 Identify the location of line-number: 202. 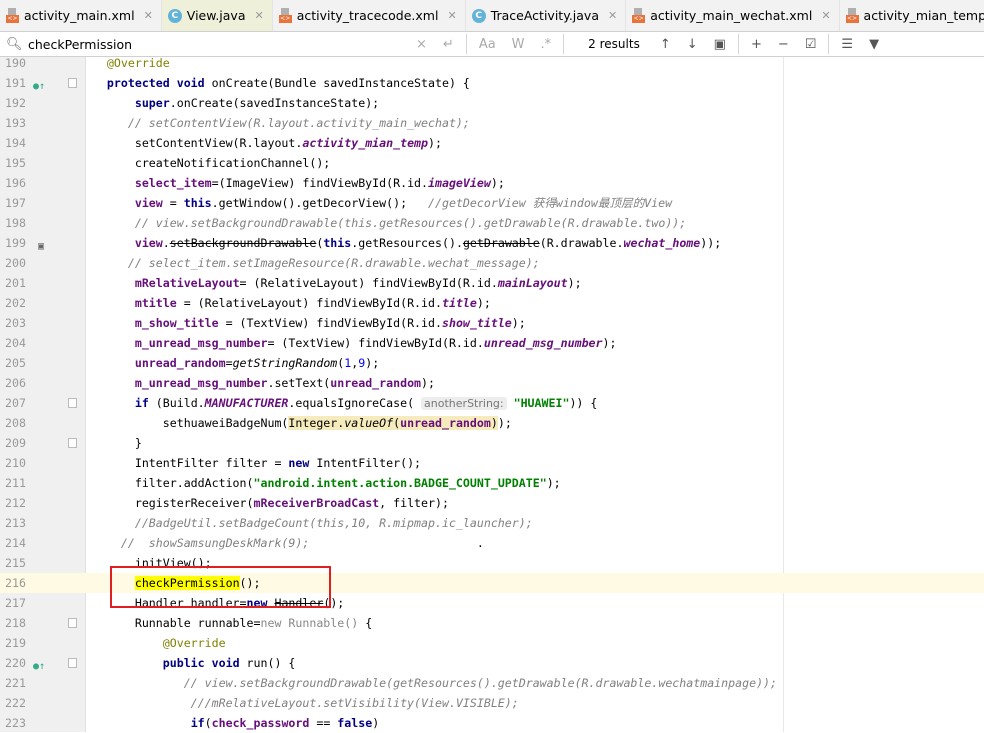
(13, 303).